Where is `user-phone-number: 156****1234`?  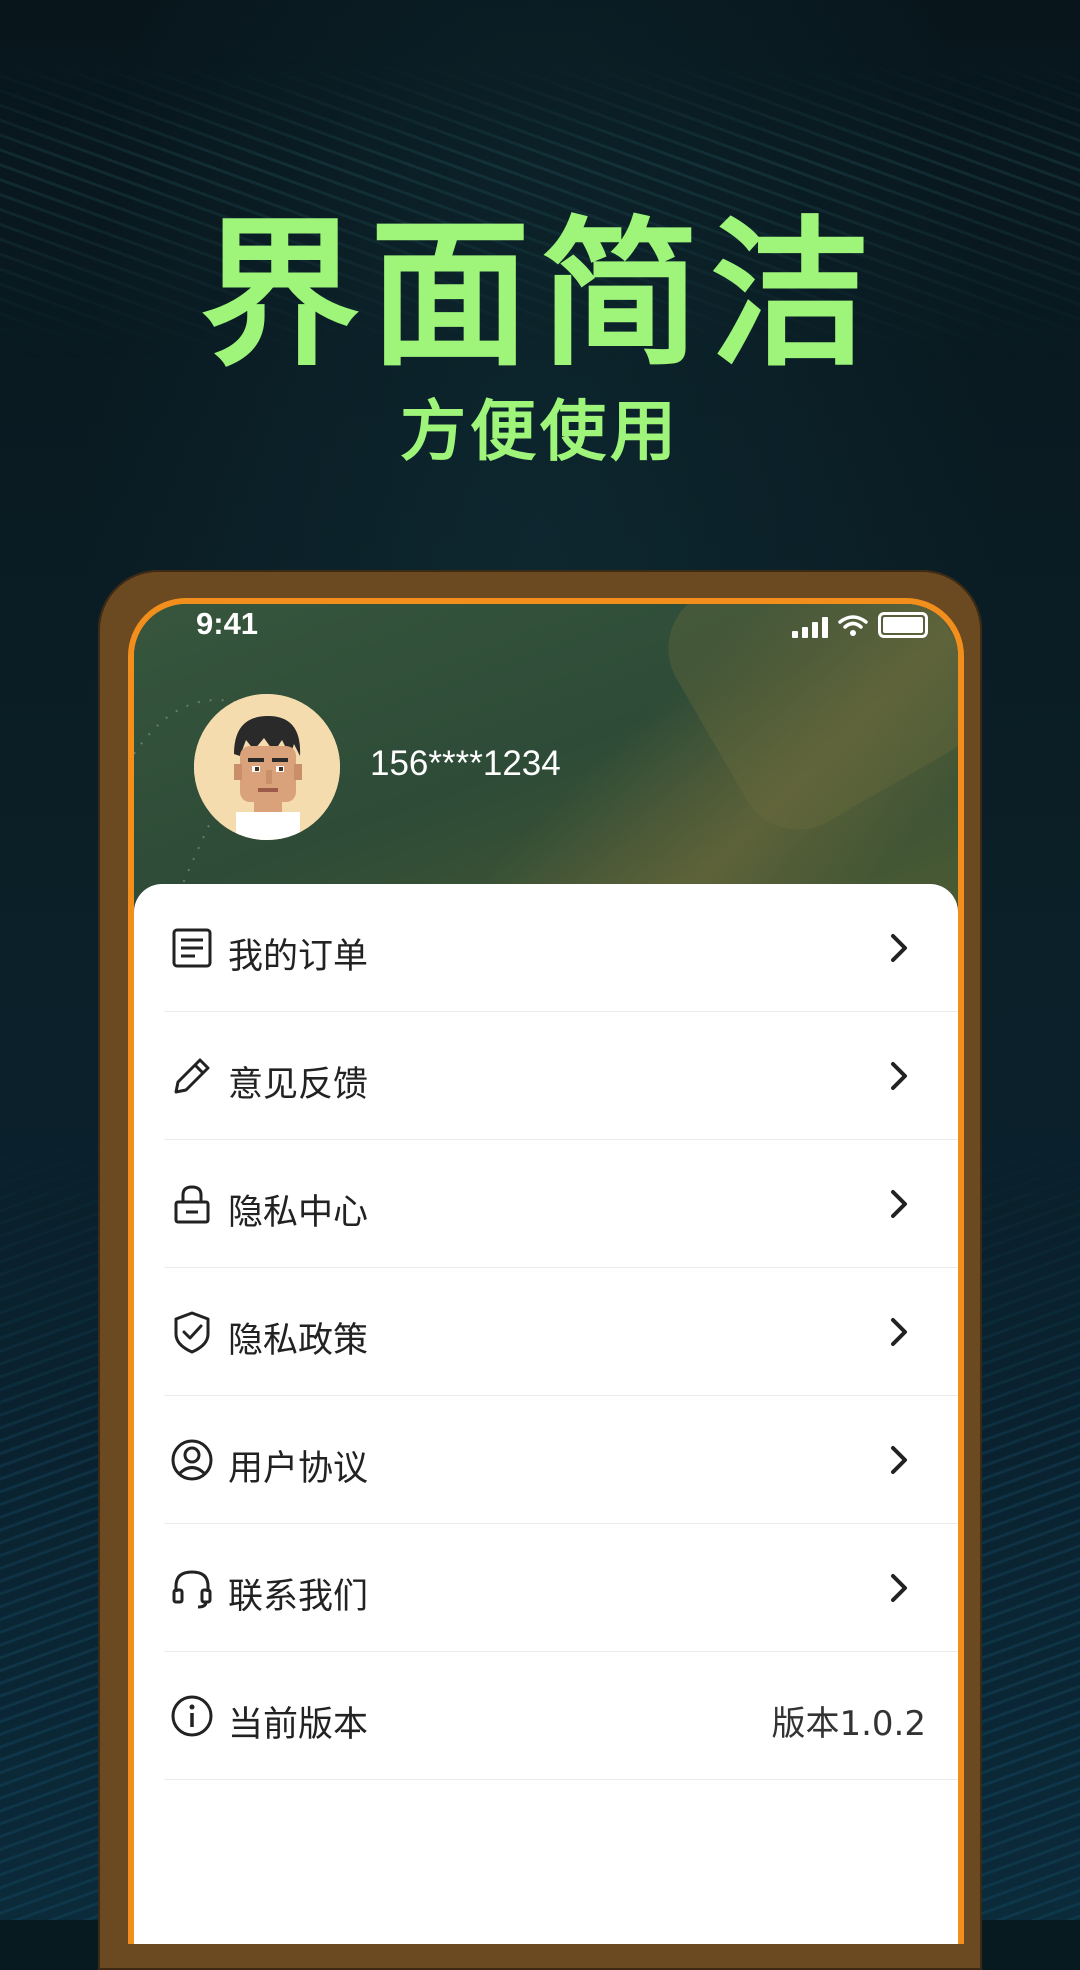 user-phone-number: 156****1234 is located at coordinates (465, 763).